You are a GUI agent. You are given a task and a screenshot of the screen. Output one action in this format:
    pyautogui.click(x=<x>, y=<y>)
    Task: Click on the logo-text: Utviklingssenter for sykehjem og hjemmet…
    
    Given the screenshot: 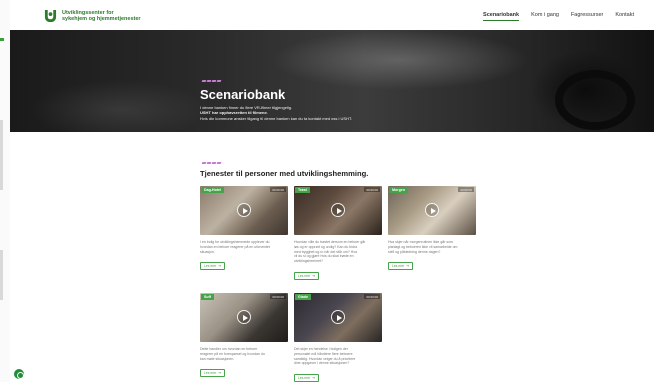 What is the action you would take?
    pyautogui.click(x=101, y=16)
    